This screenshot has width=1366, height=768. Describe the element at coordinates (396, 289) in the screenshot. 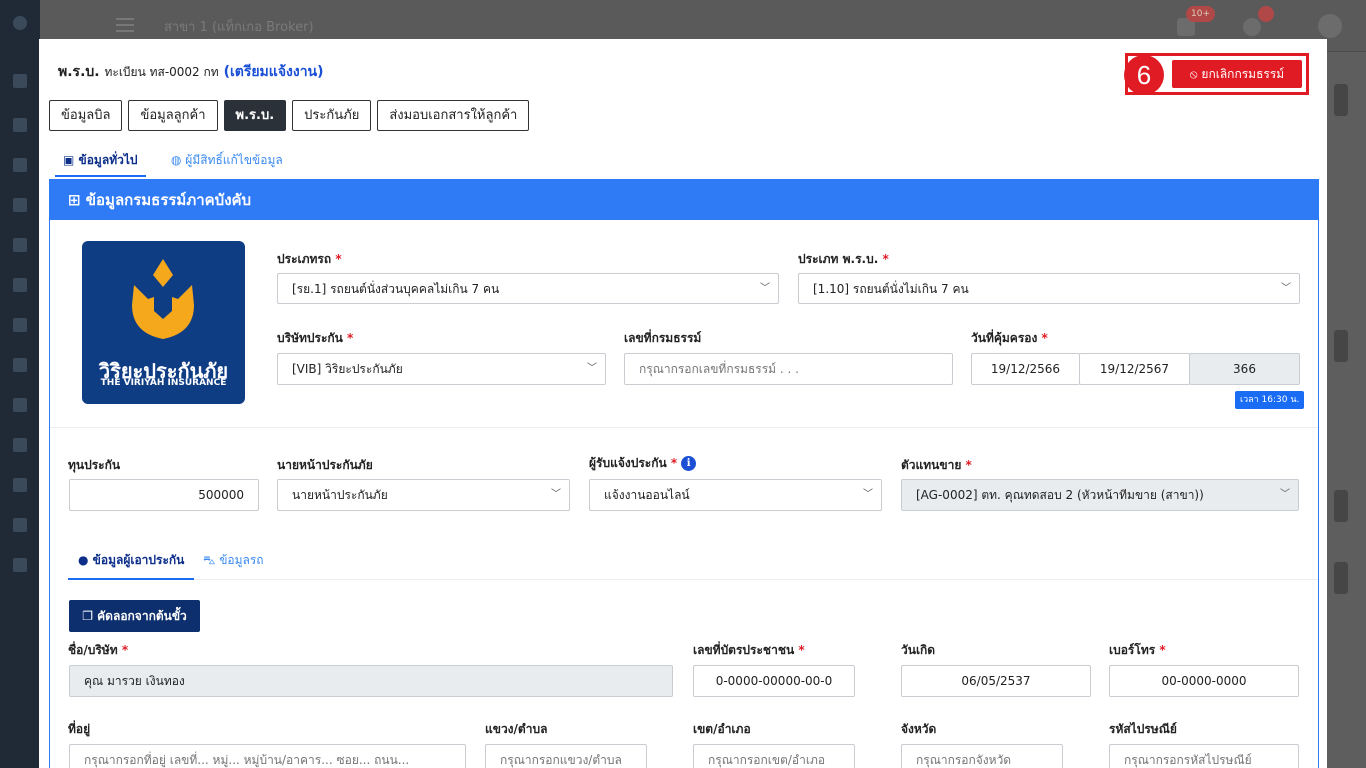

I see `vehicle-type-value: [รย.1] รถยนต์นั่งส่วนบุคคลไม่เกิน 7 คน` at that location.